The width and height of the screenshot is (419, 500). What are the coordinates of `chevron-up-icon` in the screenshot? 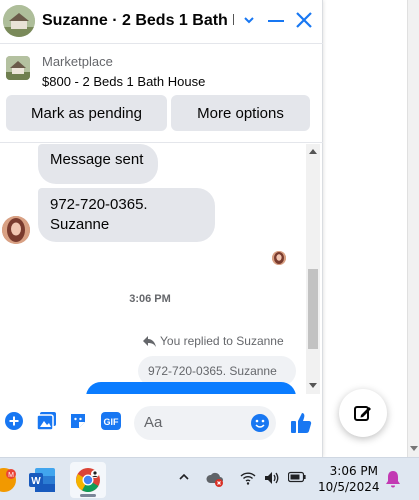 It's located at (184, 477).